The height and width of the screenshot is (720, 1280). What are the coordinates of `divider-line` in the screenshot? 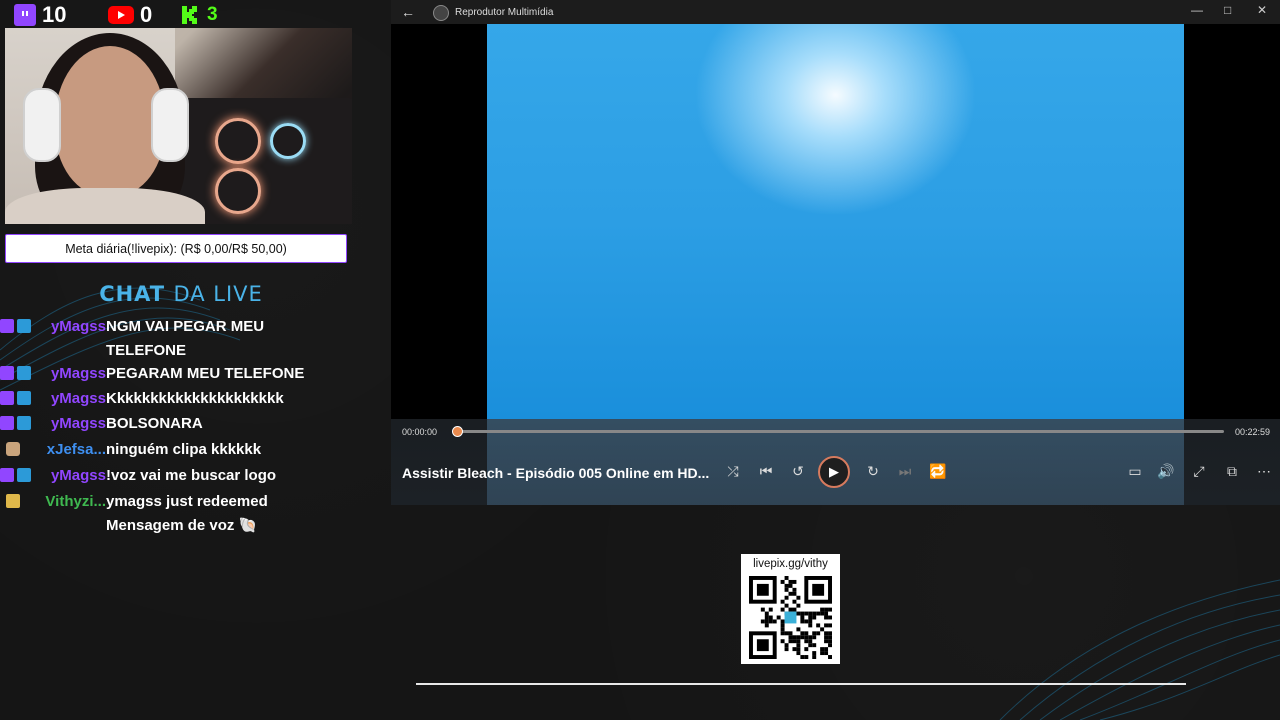 It's located at (801, 684).